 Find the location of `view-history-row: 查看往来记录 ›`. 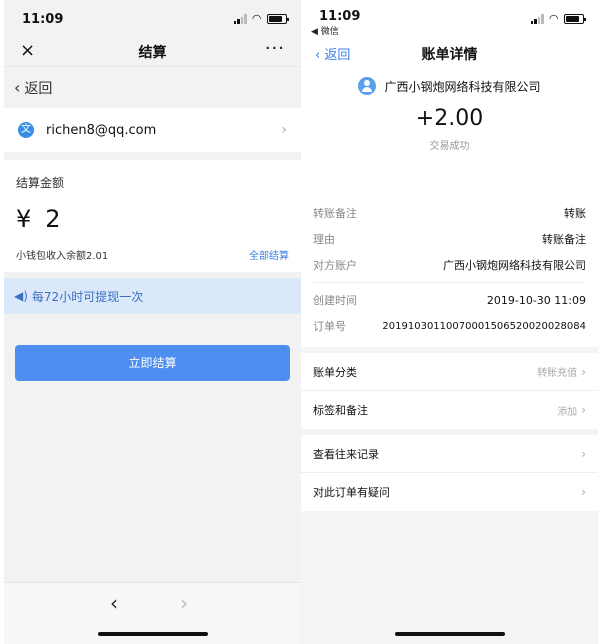

view-history-row: 查看往来记录 › is located at coordinates (449, 454).